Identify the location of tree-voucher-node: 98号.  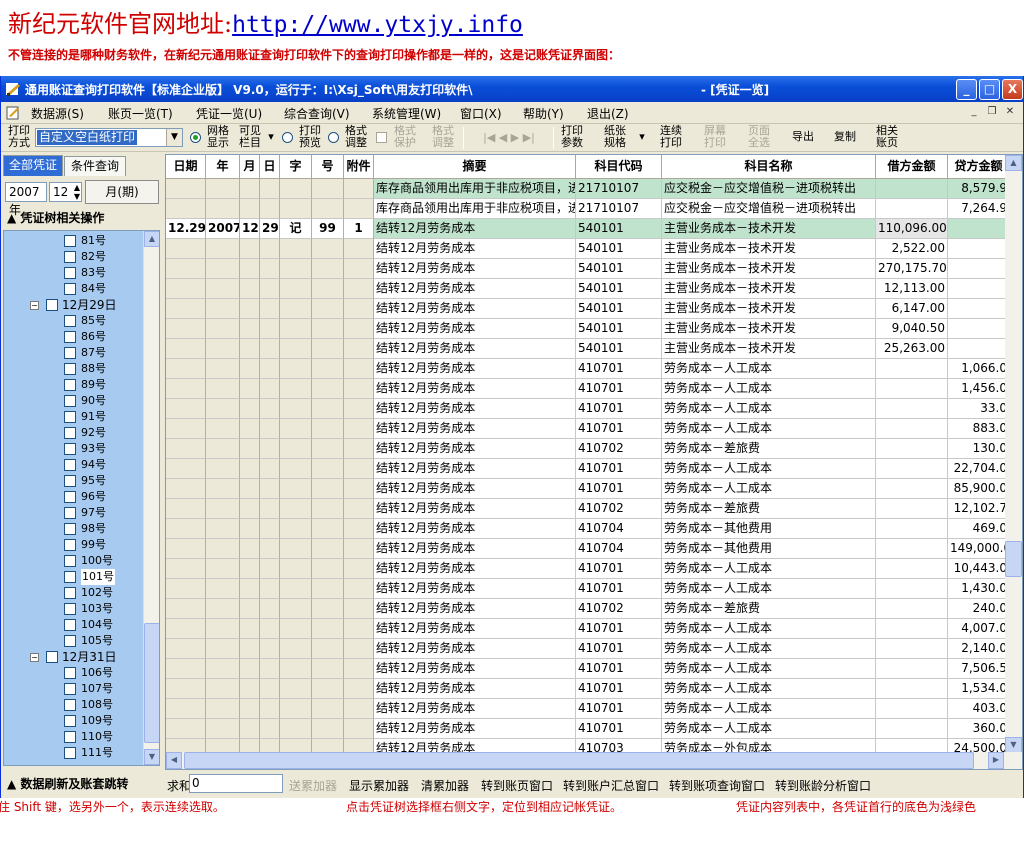
(73, 529).